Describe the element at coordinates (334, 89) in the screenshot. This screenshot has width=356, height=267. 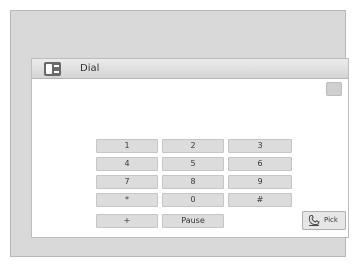
I see `clear-button` at that location.